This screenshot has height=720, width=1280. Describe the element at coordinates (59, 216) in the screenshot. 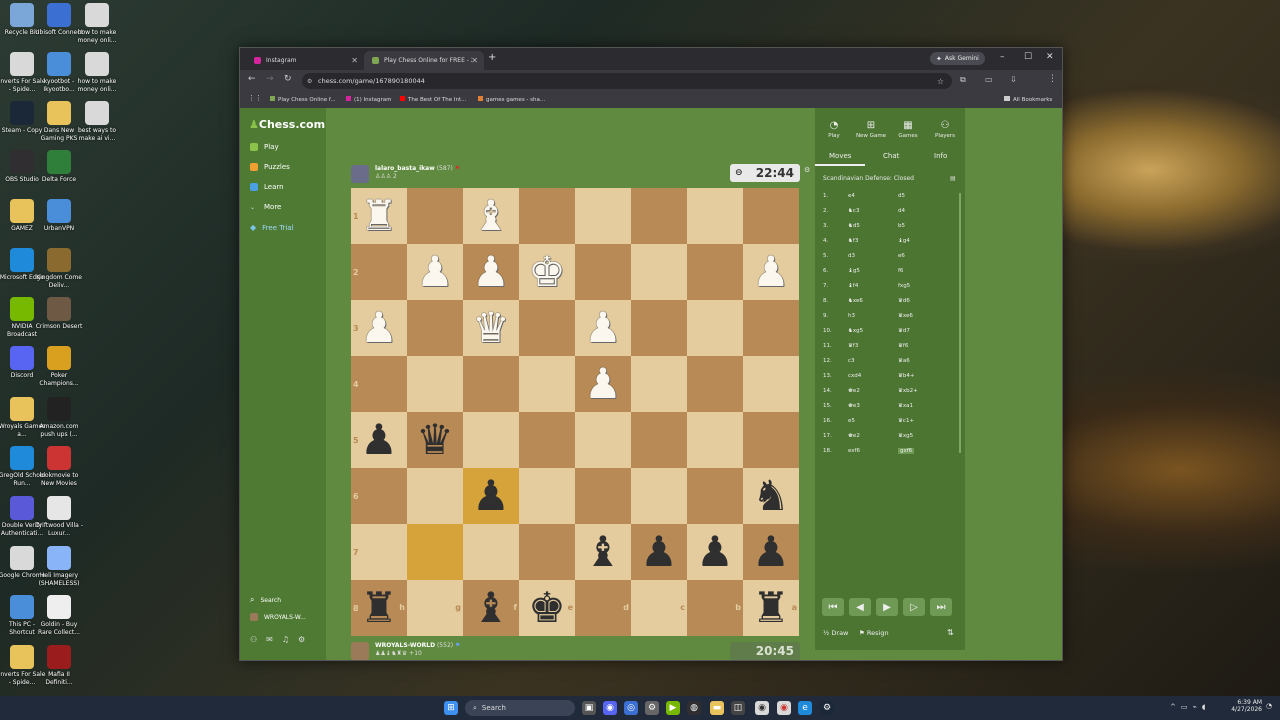

I see `desktop-icon: UrbanVPN` at that location.